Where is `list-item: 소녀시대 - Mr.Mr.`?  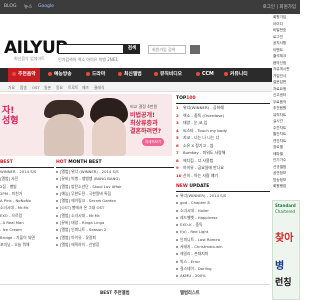 list-item: 소녀시대 - Mr.Mr. is located at coordinates (27, 207).